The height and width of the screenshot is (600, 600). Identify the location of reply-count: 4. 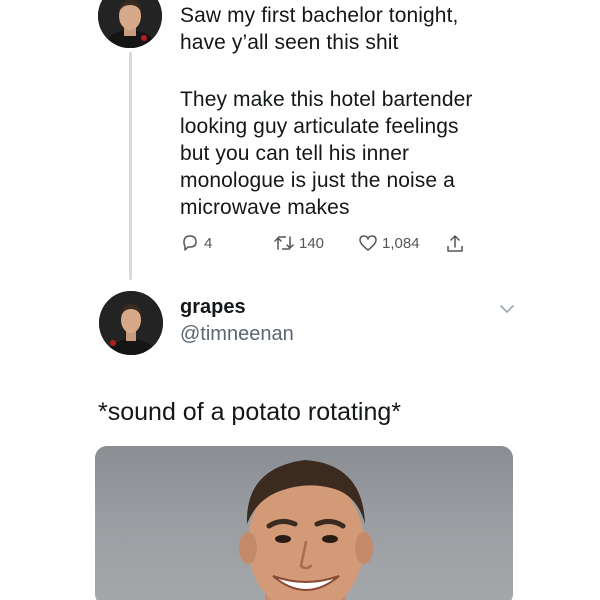
(208, 243).